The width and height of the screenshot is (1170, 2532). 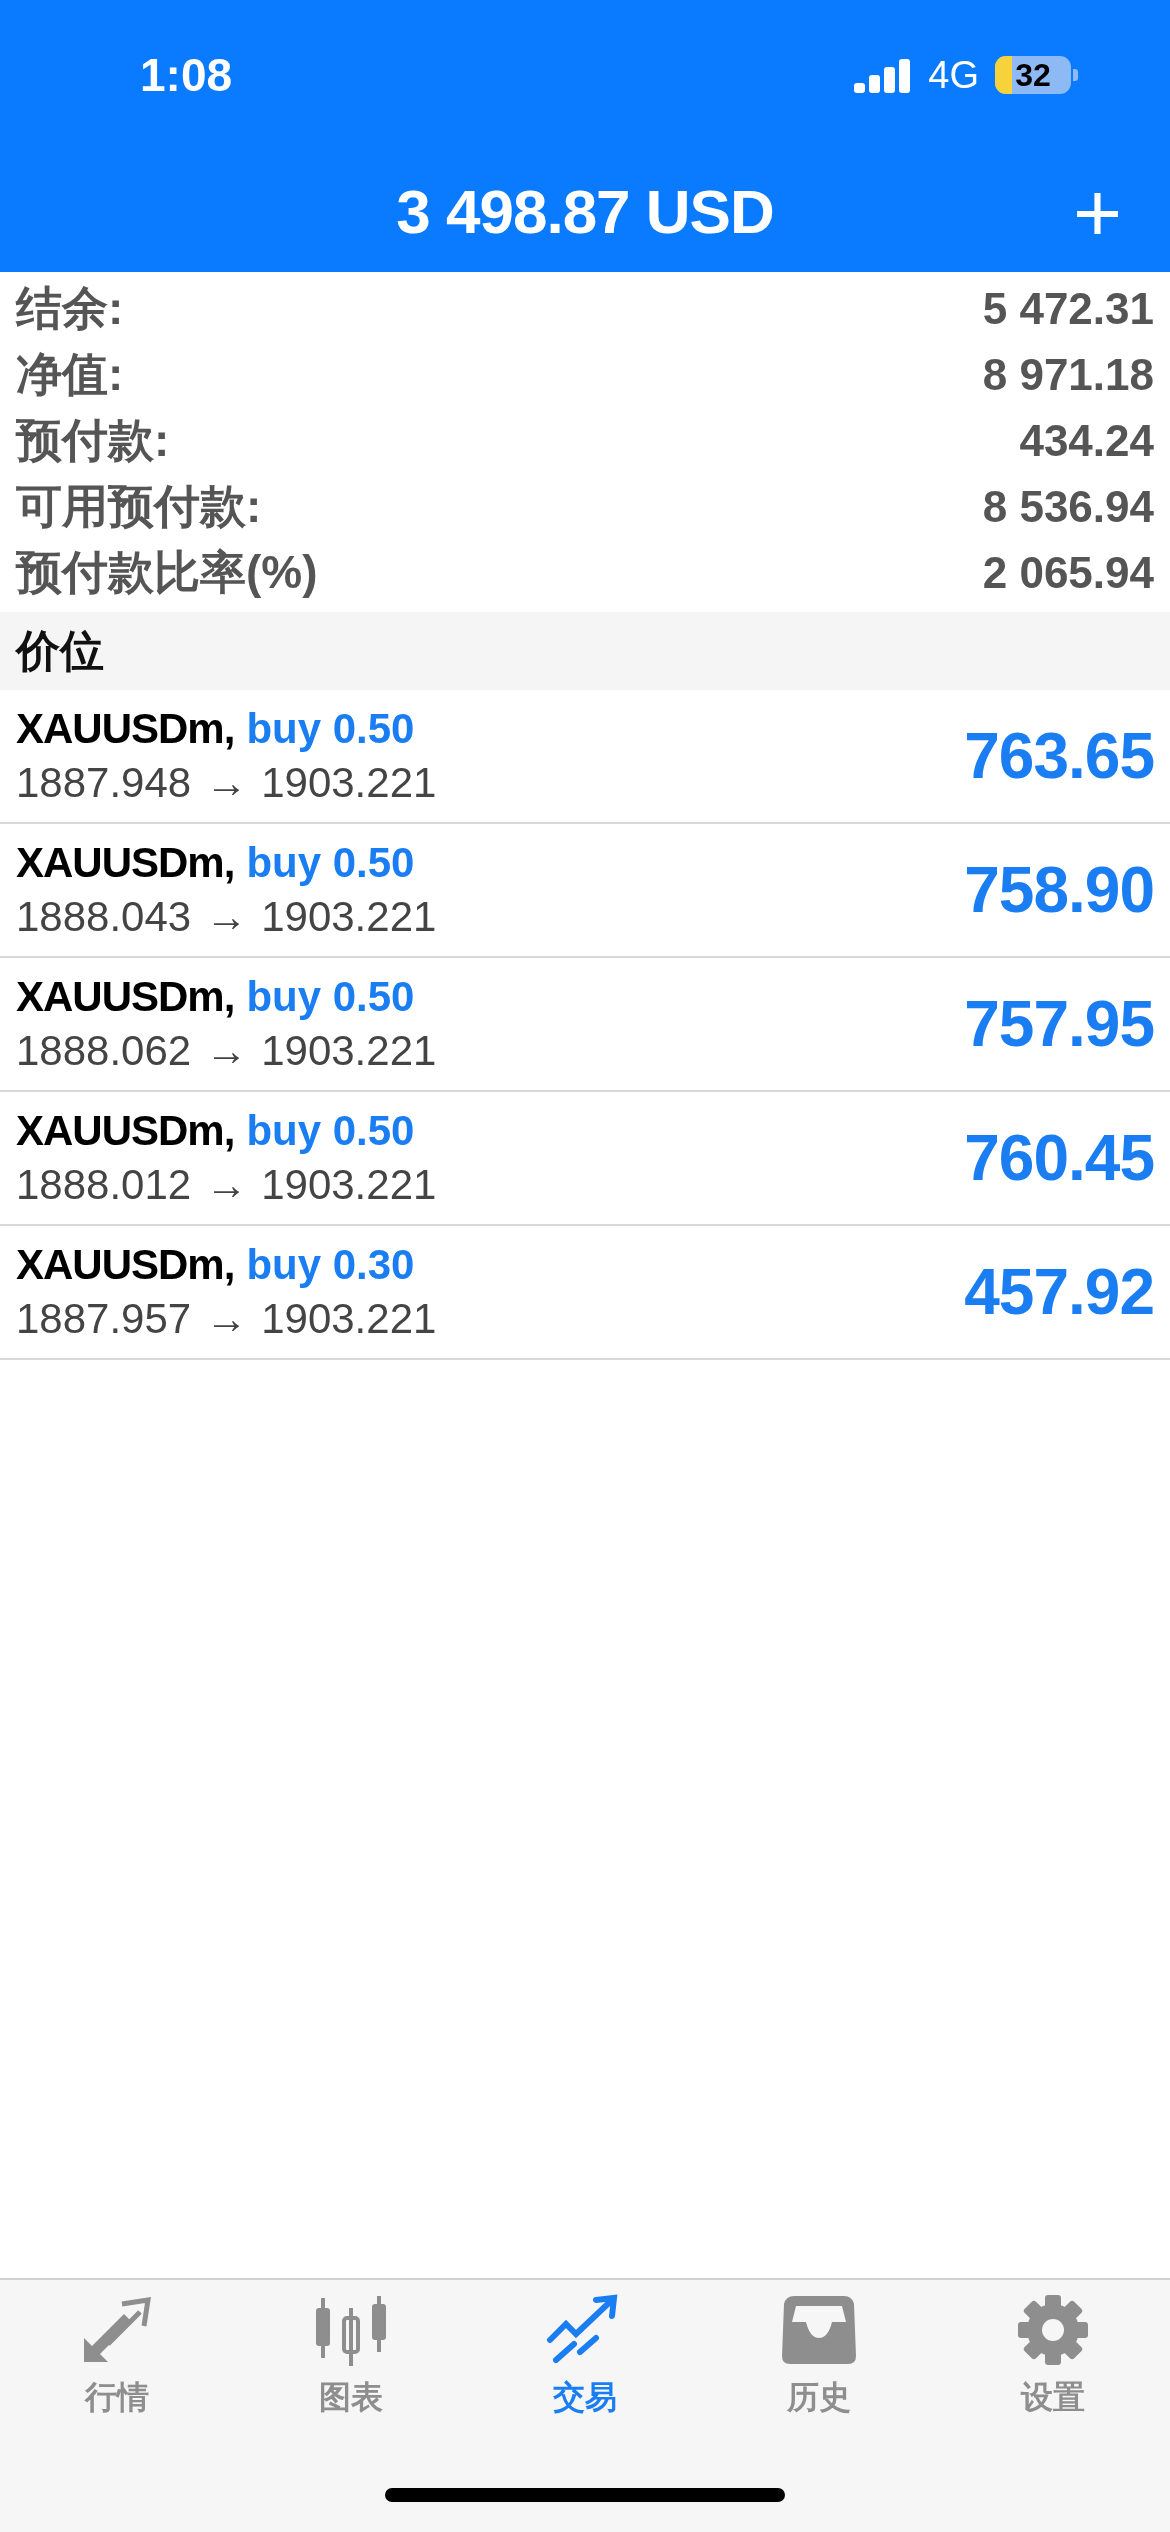 I want to click on summary-label: 结余:, so click(x=70, y=308).